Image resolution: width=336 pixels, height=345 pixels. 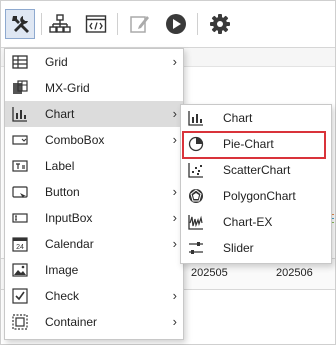 What do you see at coordinates (20, 270) in the screenshot?
I see `image-icon` at bounding box center [20, 270].